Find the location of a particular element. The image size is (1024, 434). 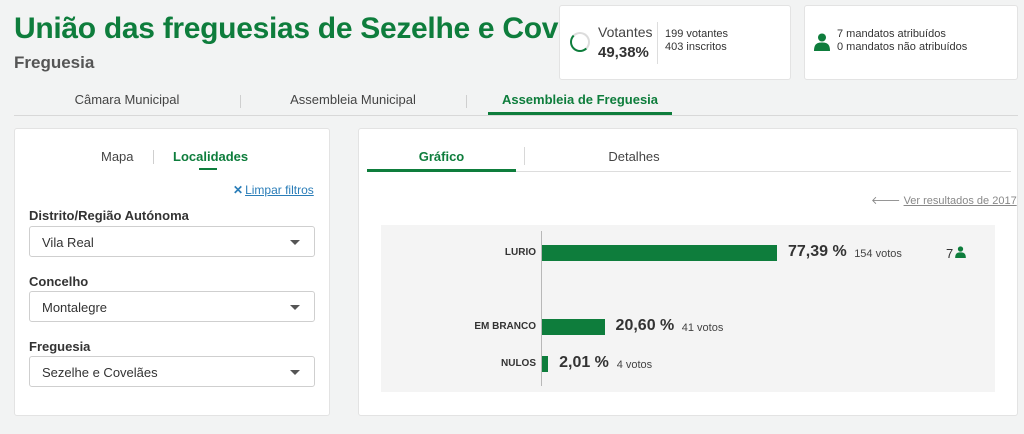

freguesia-select: Sezelhe e Covelães is located at coordinates (172, 371).